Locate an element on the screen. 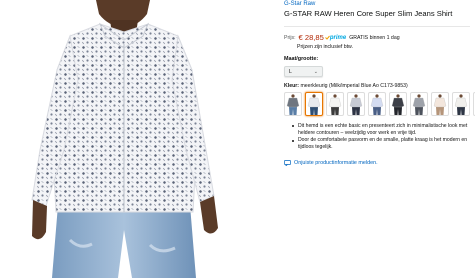 Image resolution: width=475 pixels, height=278 pixels. price-label: Prijs: is located at coordinates (290, 37).